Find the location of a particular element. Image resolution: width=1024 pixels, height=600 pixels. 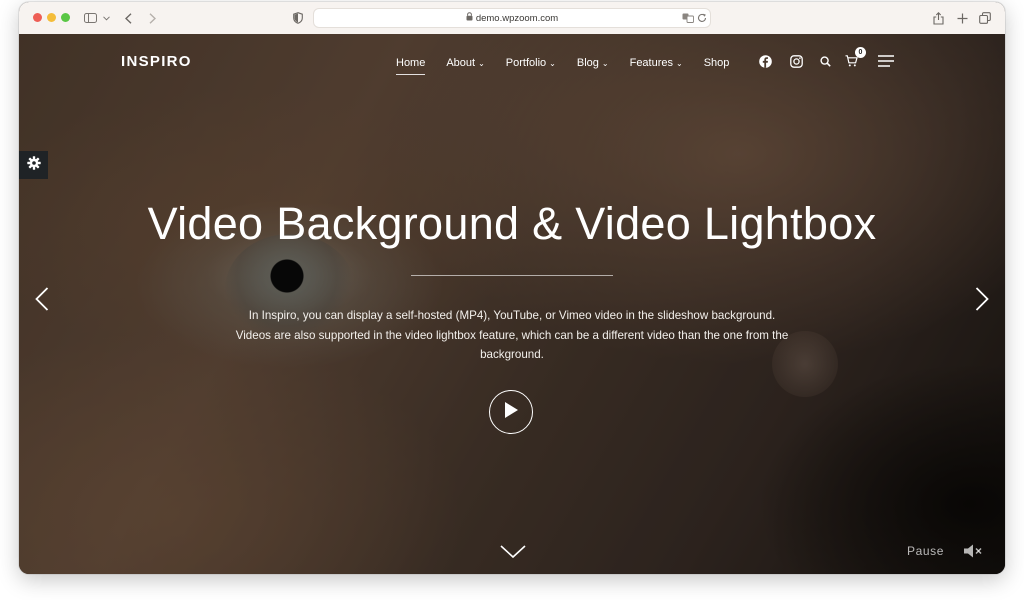

previous-slide-button is located at coordinates (42, 301).